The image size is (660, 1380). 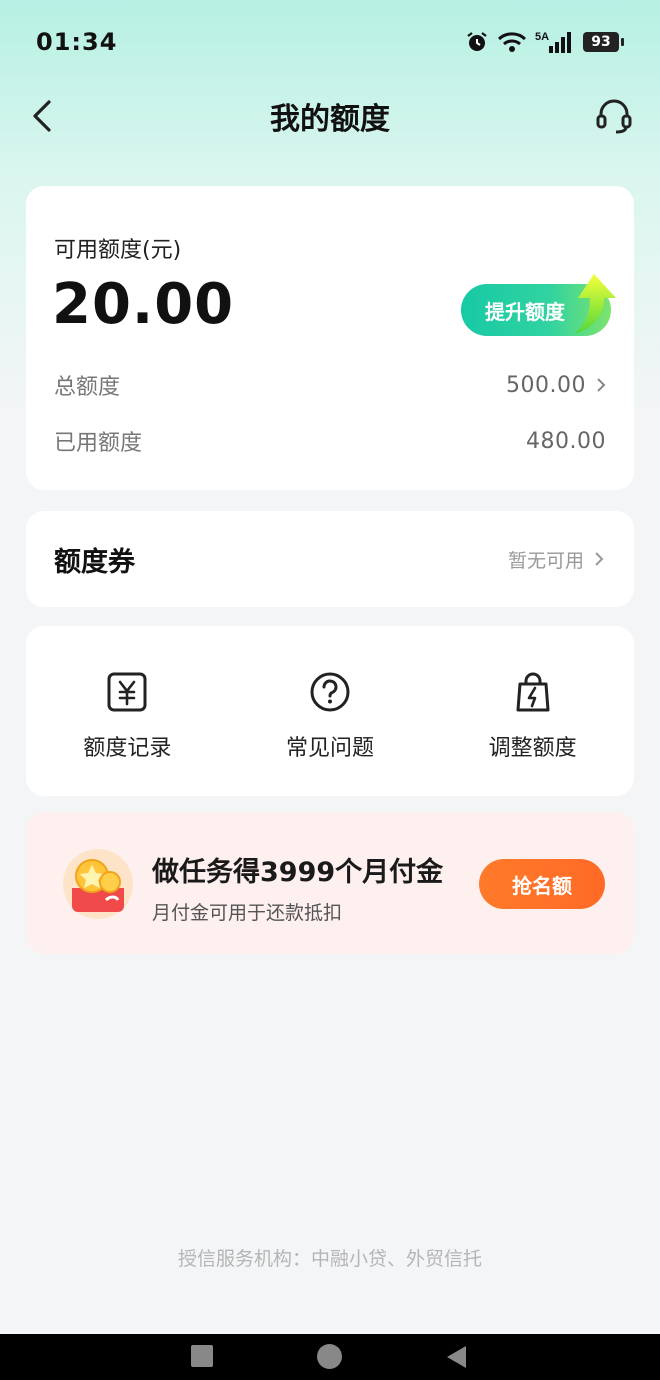 I want to click on promo-title: 做任务得3999个月付金, so click(x=298, y=872).